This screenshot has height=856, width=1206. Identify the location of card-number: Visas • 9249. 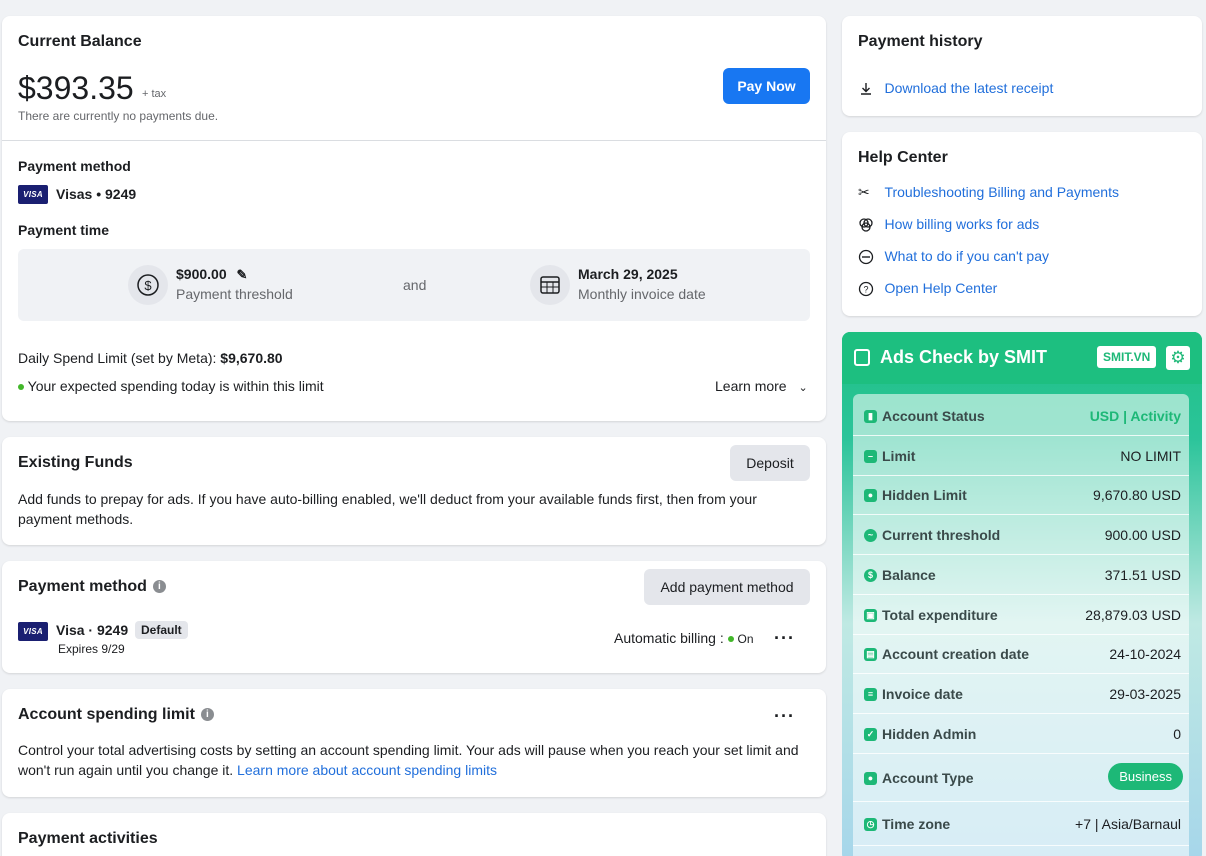
(96, 194).